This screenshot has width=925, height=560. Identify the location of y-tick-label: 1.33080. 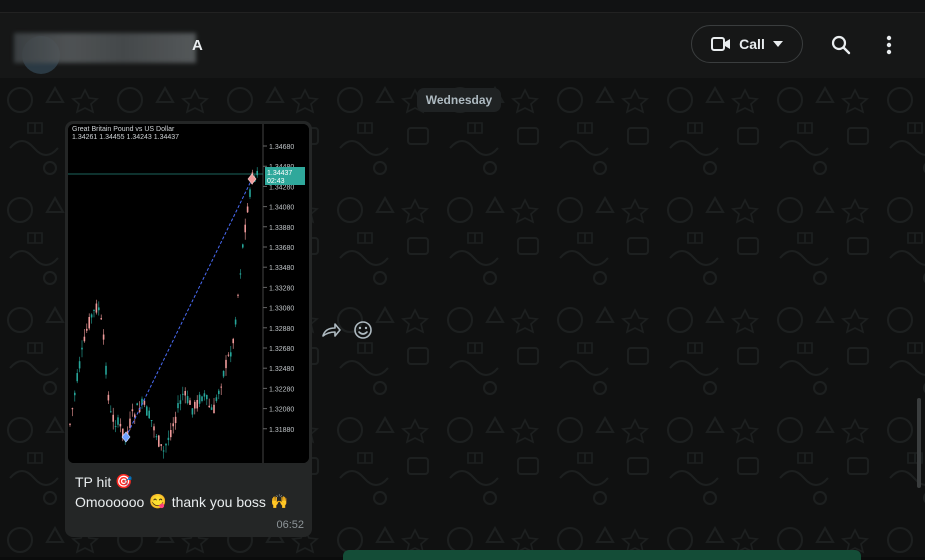
(281, 309).